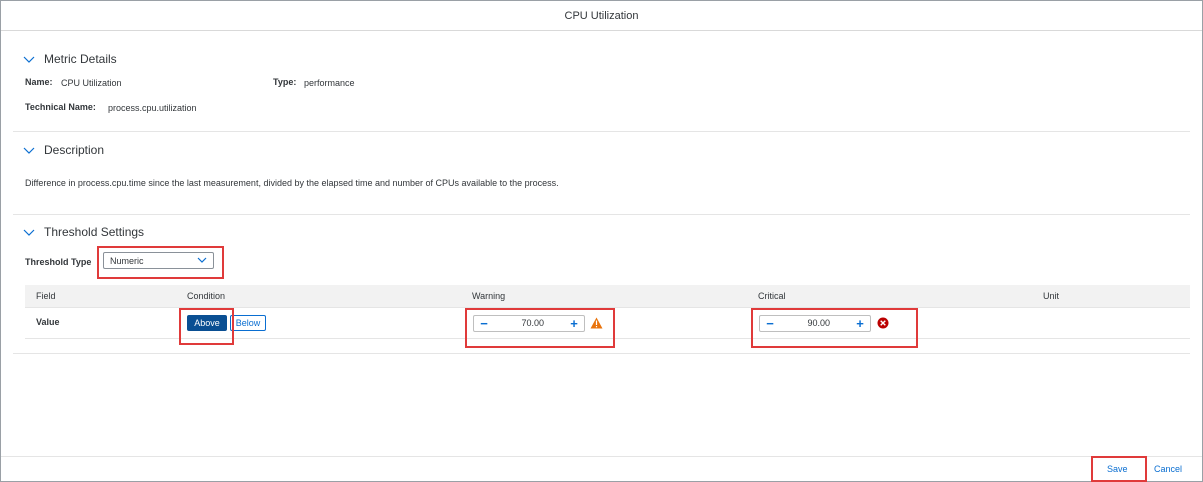  I want to click on footer-divider, so click(601, 456).